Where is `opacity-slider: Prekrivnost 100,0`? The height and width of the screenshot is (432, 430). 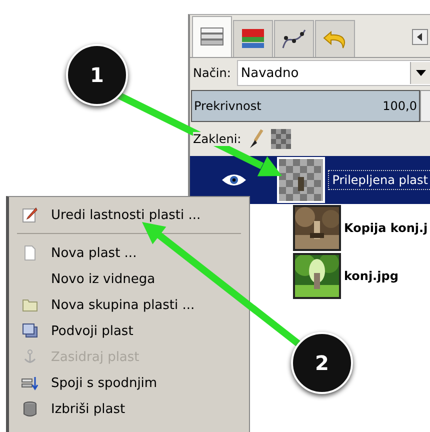 opacity-slider: Prekrivnost 100,0 is located at coordinates (305, 106).